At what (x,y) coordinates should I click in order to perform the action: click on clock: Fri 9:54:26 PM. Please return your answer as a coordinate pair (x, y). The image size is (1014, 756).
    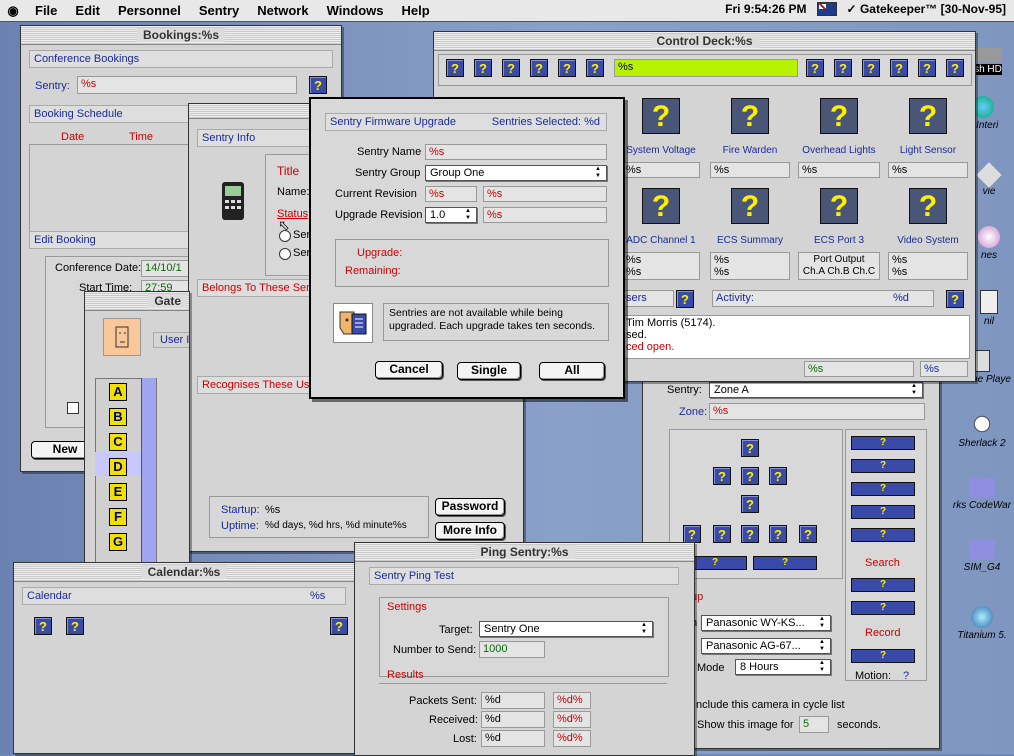
    Looking at the image, I should click on (765, 9).